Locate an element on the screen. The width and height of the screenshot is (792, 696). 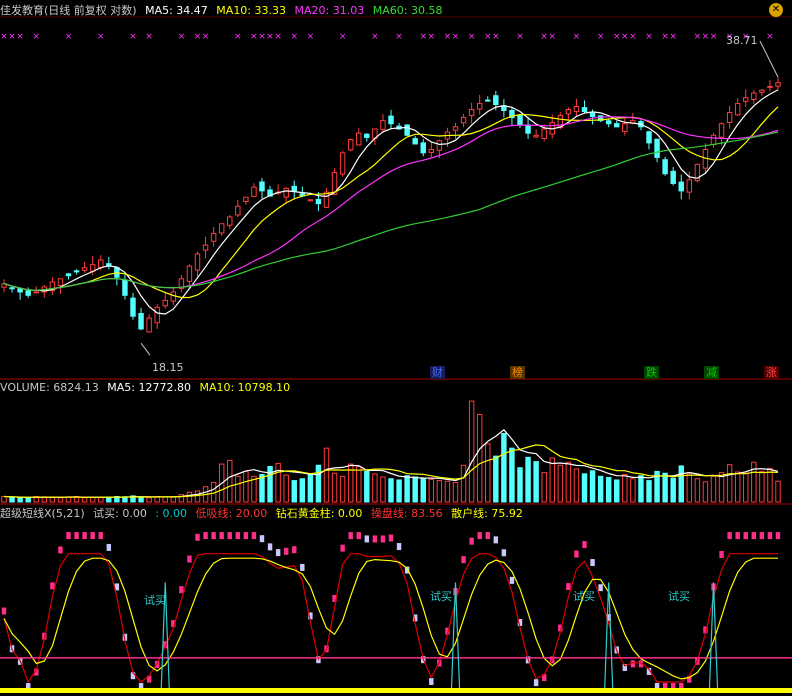
event-marker-drop: 跌 is located at coordinates (651, 372).